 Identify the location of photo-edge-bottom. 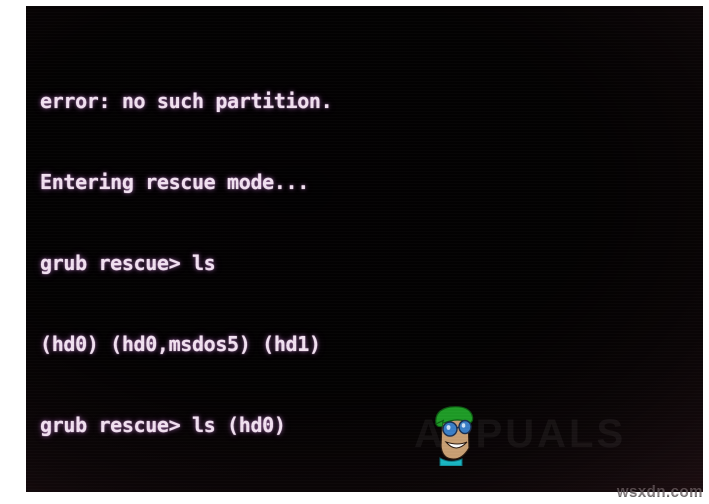
(354, 498).